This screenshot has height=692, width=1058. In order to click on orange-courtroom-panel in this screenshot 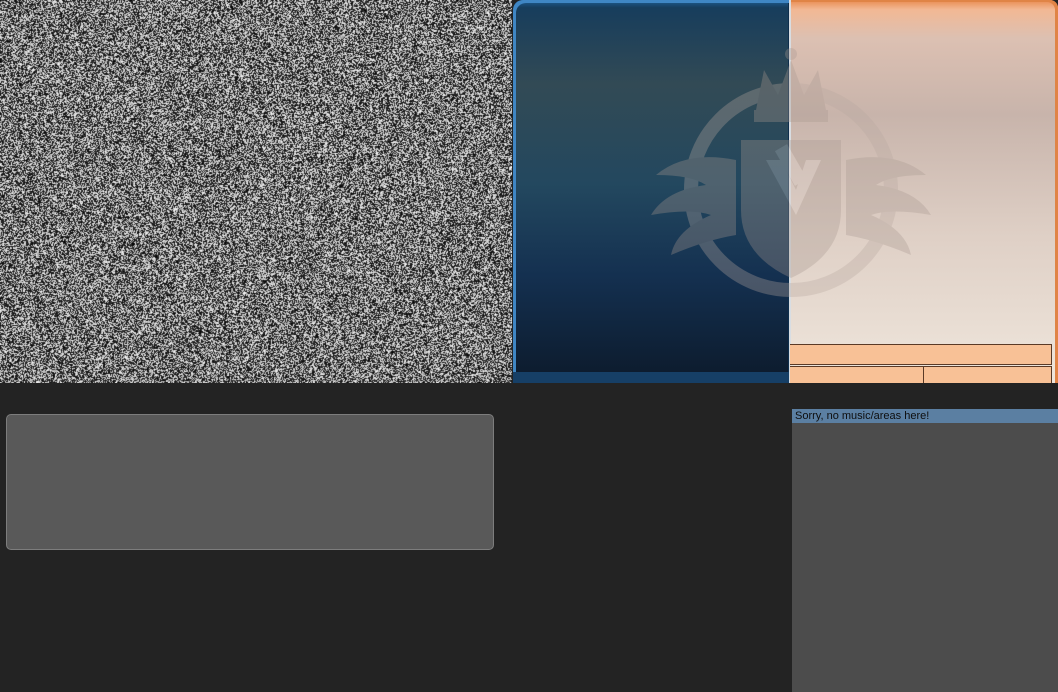, I will do `click(924, 191)`.